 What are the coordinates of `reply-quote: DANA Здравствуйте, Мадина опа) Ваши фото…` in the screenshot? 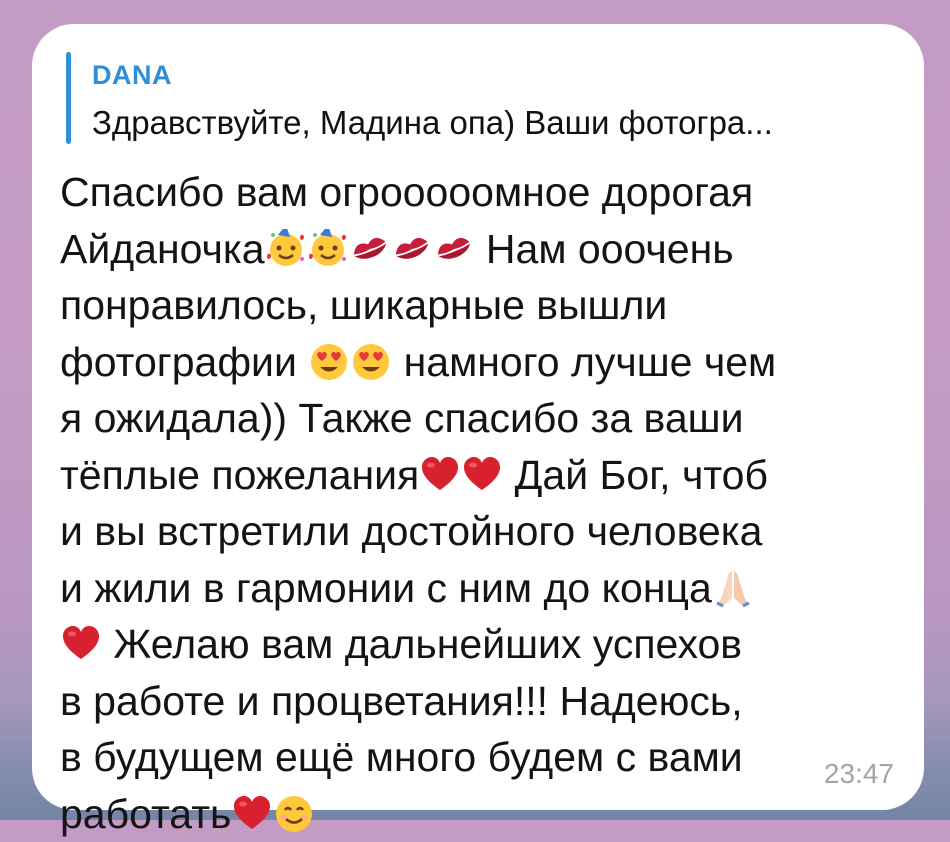 It's located at (481, 98).